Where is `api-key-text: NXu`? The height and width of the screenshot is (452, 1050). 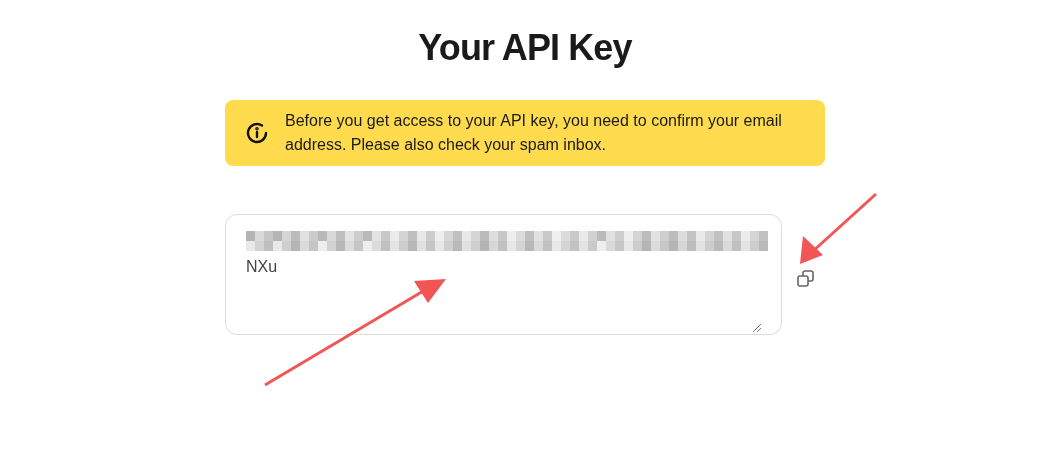
api-key-text: NXu is located at coordinates (262, 267).